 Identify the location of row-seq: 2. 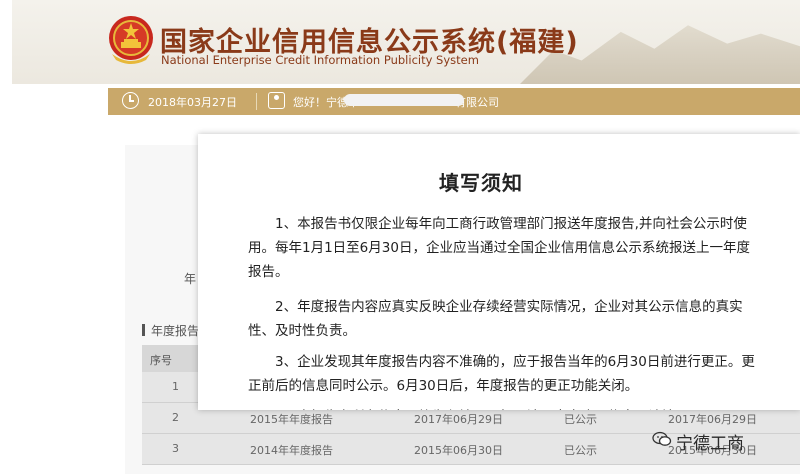
(175, 417).